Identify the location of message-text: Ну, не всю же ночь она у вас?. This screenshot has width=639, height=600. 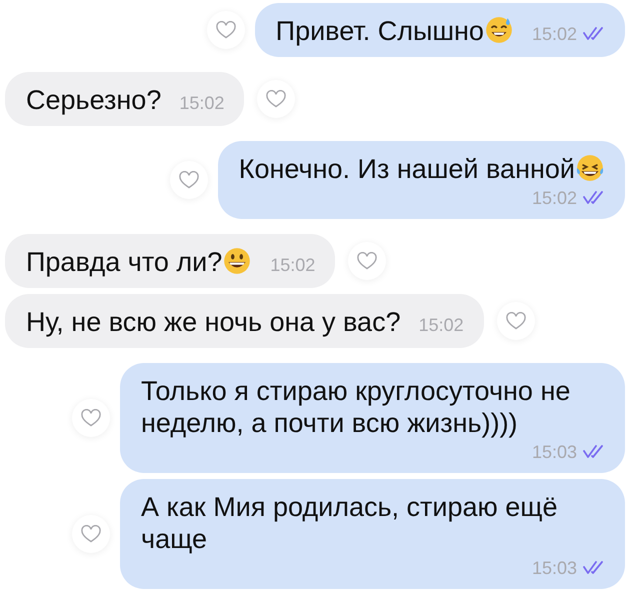
(213, 322).